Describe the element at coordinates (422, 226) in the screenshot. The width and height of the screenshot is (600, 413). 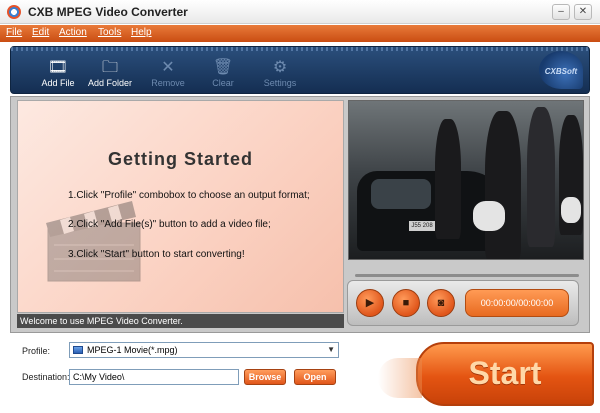
I see `video-license-plate: J55 208` at that location.